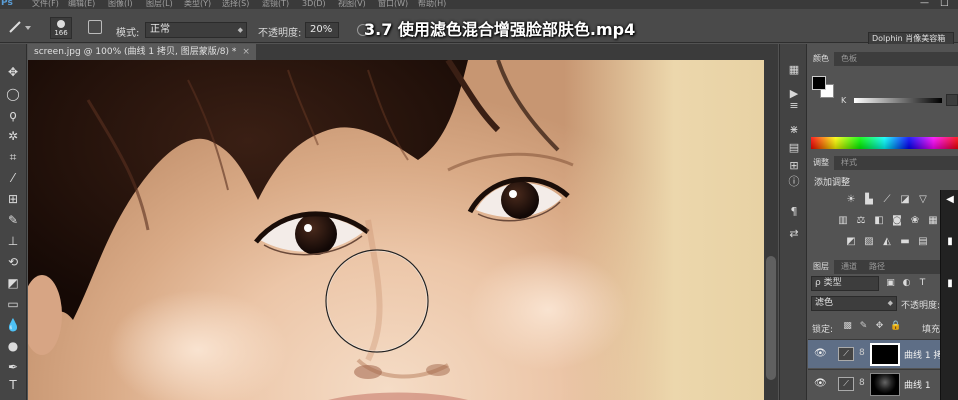 Image resolution: width=958 pixels, height=400 pixels. I want to click on layer-name: 曲线 1 拷, so click(923, 354).